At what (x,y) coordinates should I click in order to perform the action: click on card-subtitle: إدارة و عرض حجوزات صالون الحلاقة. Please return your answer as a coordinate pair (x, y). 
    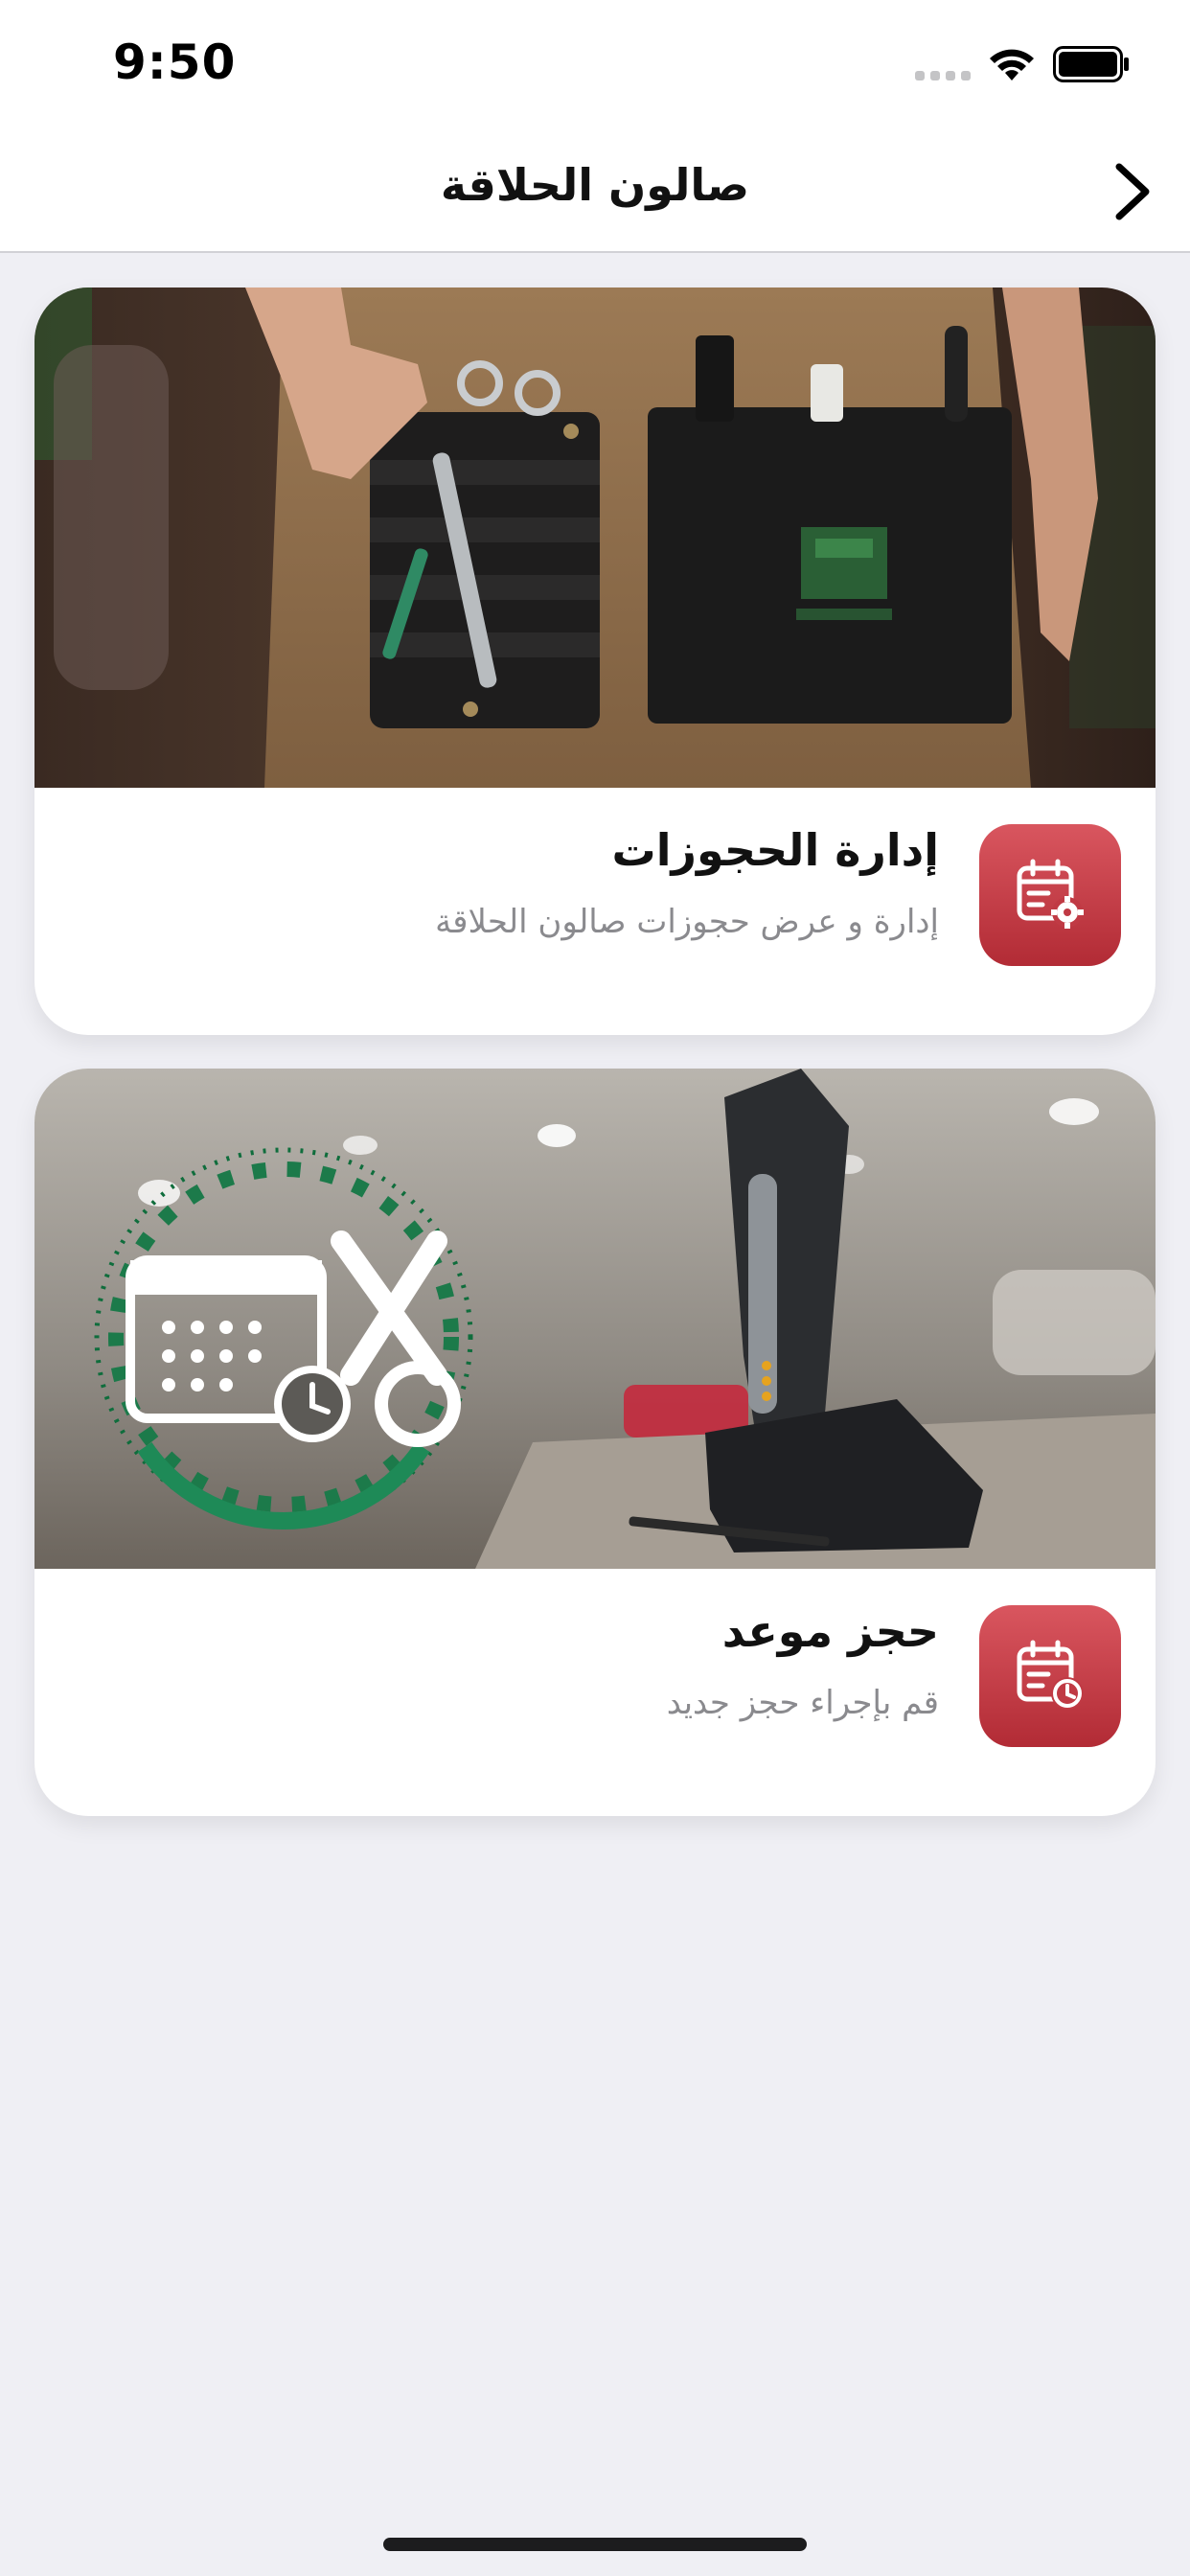
    Looking at the image, I should click on (687, 922).